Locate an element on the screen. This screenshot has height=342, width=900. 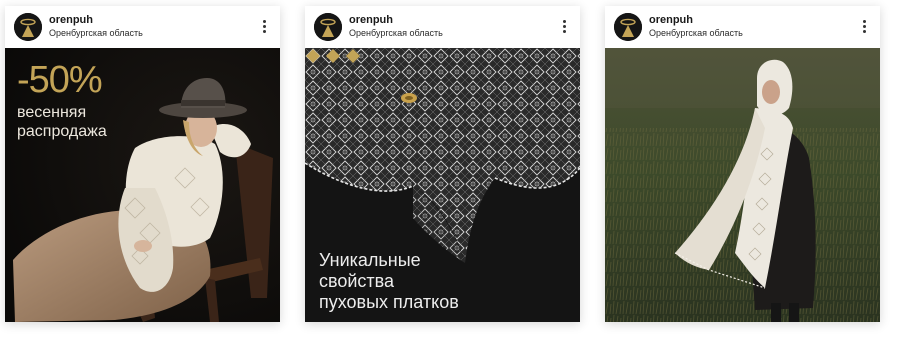
headline-line: свойства is located at coordinates (357, 281).